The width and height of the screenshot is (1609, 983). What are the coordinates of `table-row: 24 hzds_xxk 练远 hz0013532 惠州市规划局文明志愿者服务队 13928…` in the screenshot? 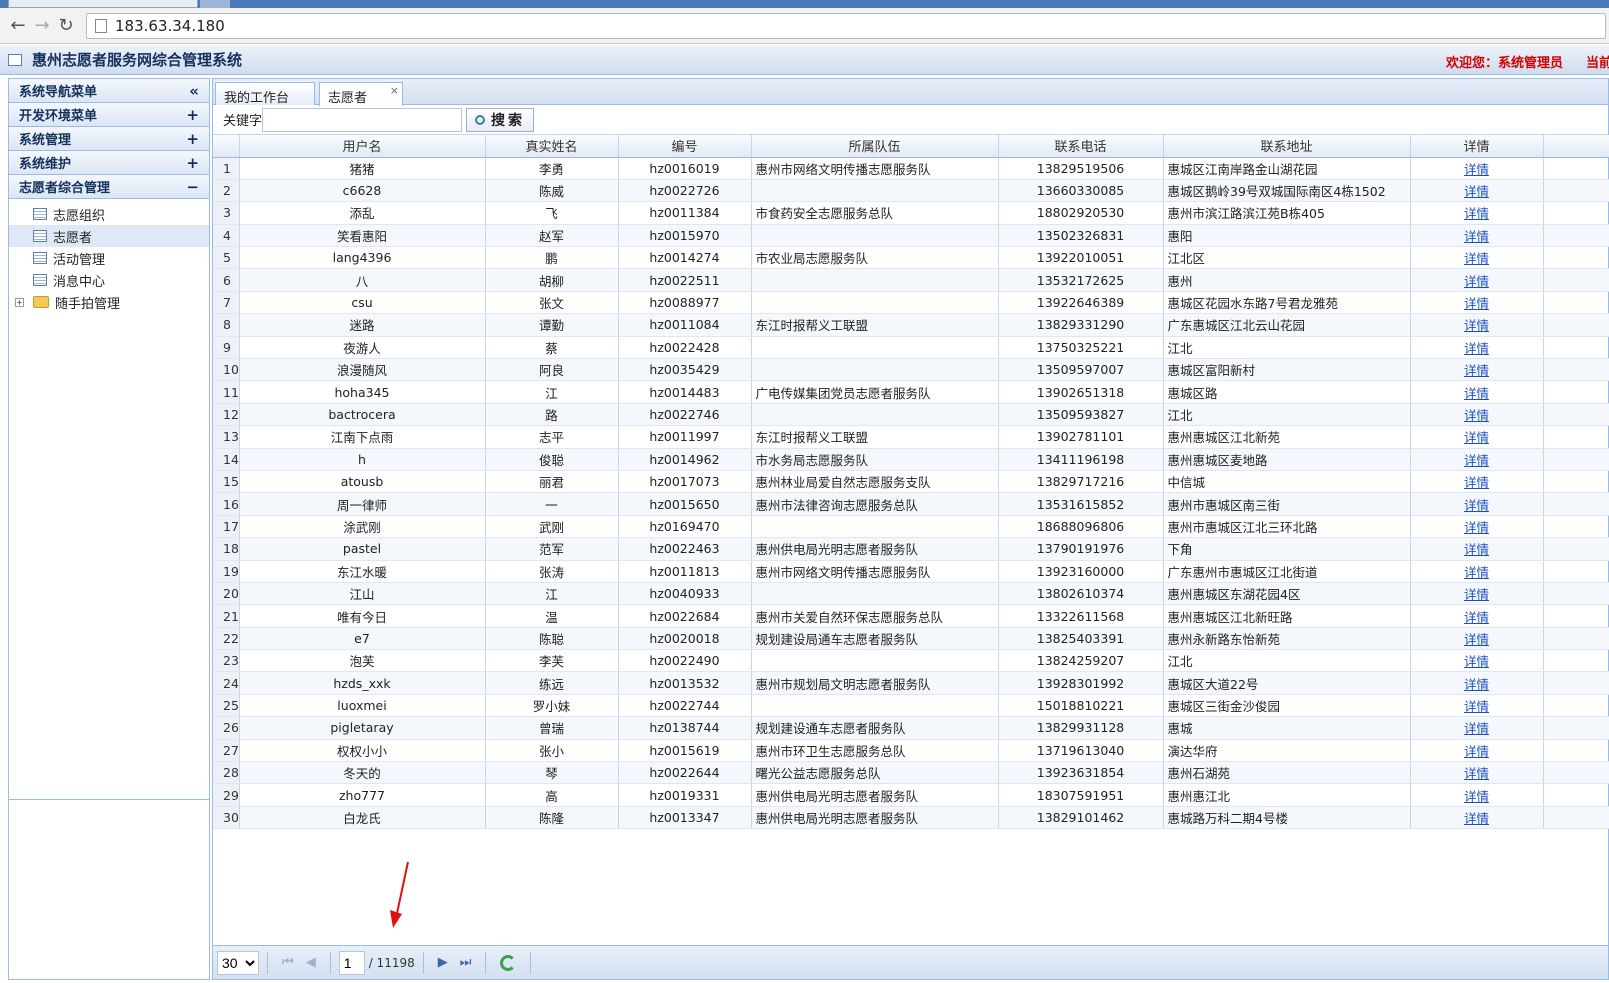 It's located at (911, 683).